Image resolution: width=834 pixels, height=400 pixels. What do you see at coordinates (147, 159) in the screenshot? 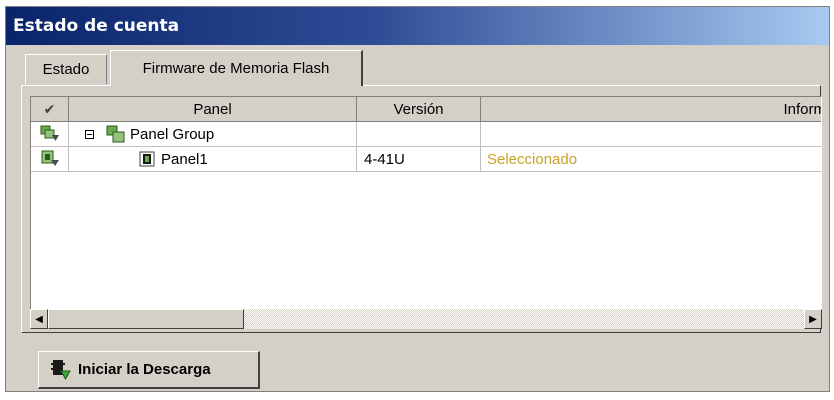
I see `panel-chip-icon` at bounding box center [147, 159].